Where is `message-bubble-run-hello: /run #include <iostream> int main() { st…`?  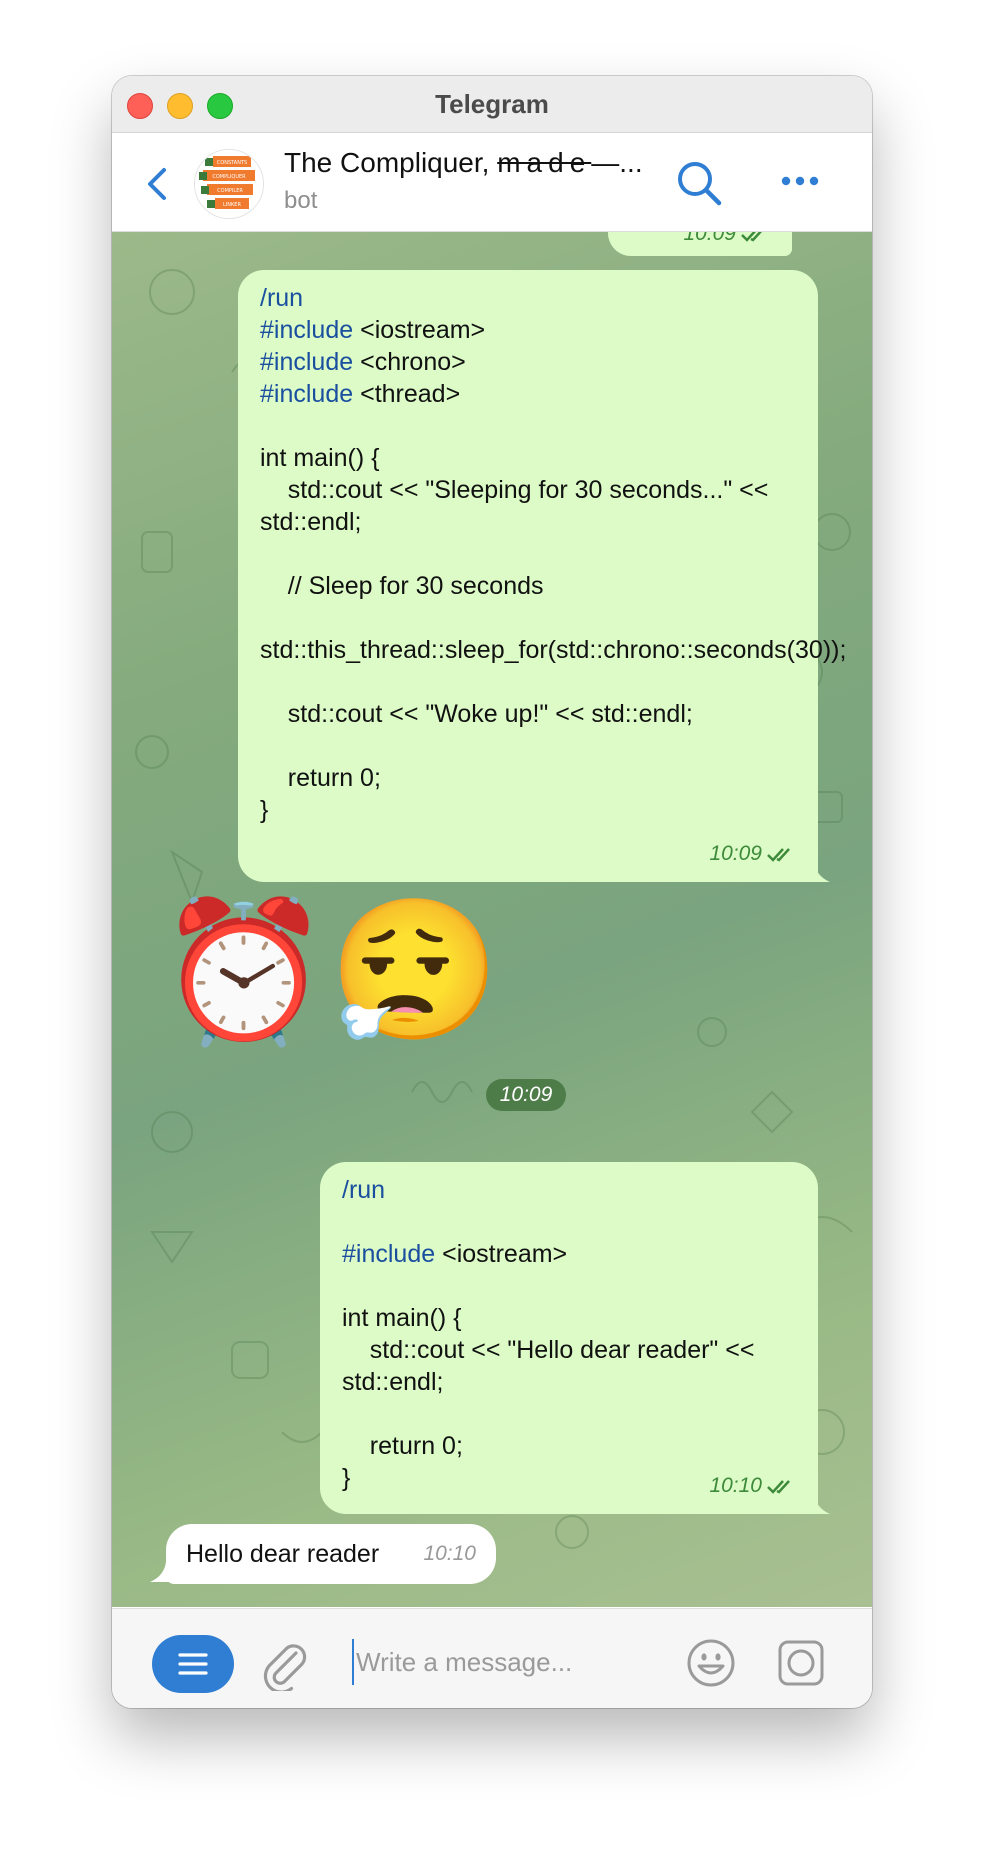 message-bubble-run-hello: /run #include <iostream> int main() { st… is located at coordinates (569, 1338).